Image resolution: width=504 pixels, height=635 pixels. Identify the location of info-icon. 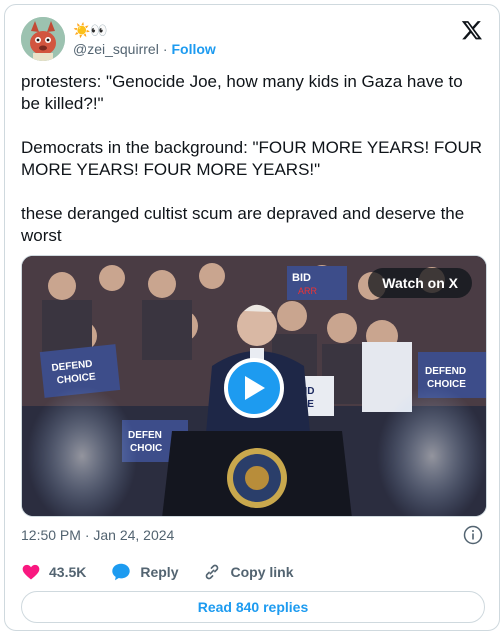
(473, 535).